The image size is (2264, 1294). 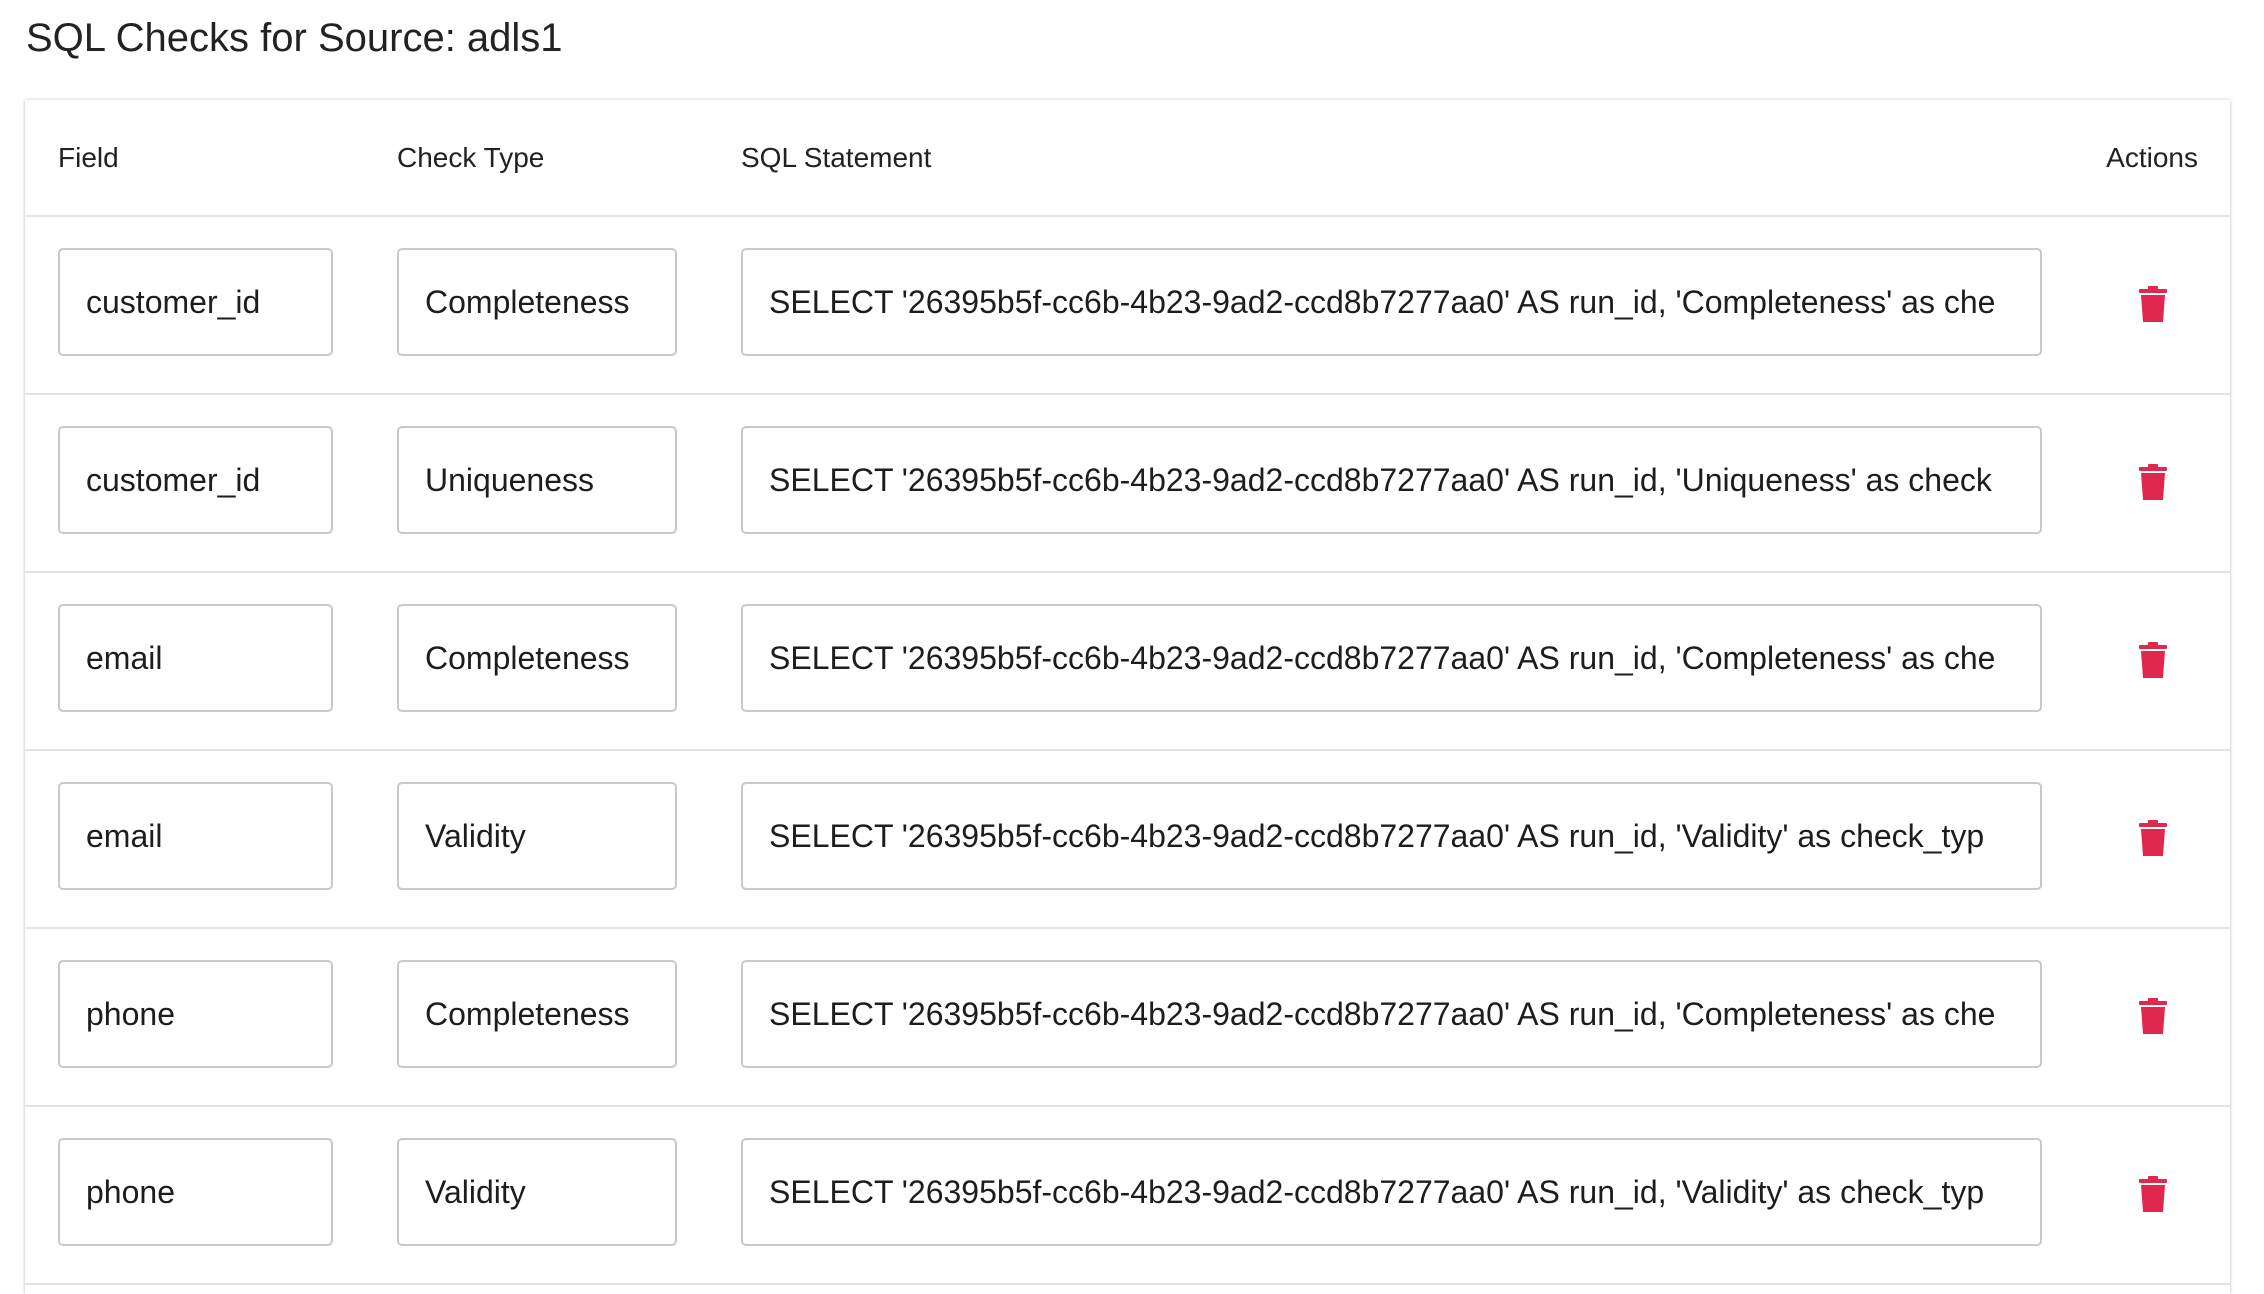 I want to click on column-header-check-type: Check Type, so click(x=471, y=157).